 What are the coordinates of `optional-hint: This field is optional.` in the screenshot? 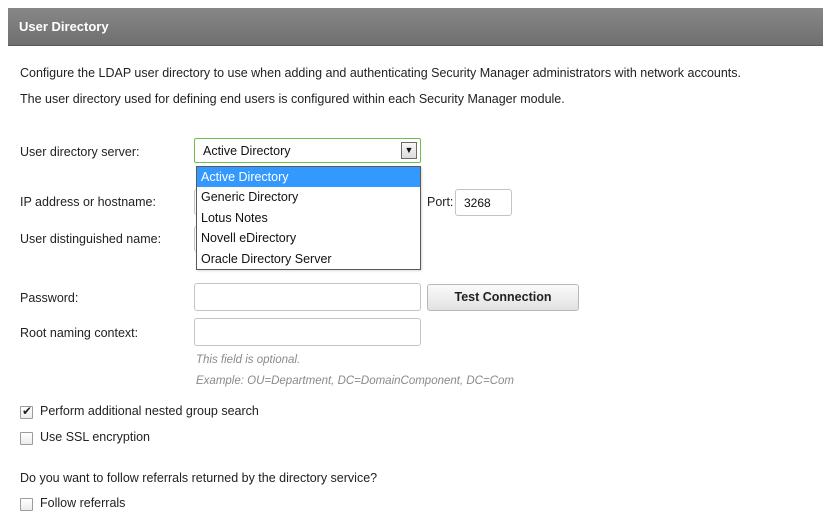 It's located at (248, 360).